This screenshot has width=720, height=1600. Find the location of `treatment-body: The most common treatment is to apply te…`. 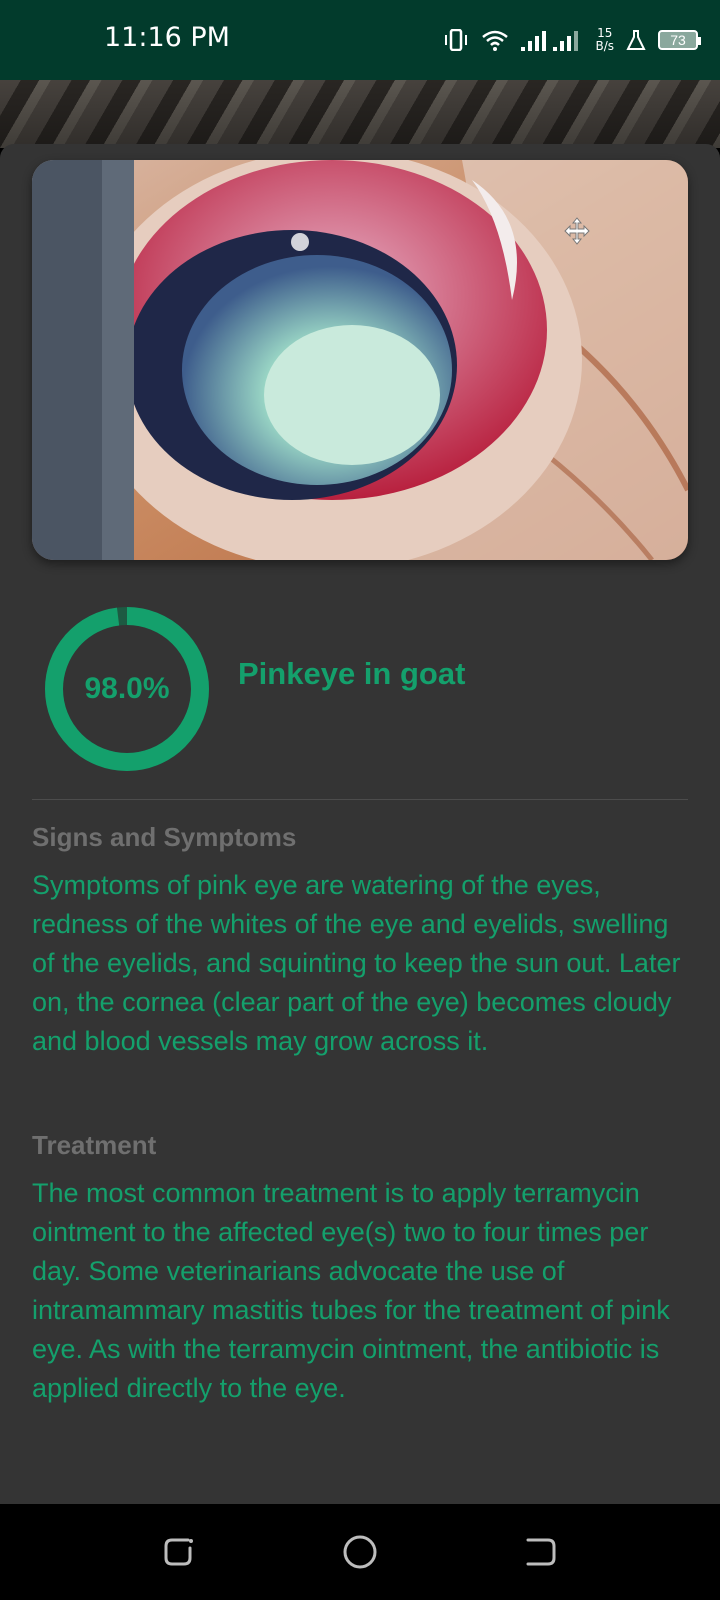

treatment-body: The most common treatment is to apply te… is located at coordinates (351, 1290).